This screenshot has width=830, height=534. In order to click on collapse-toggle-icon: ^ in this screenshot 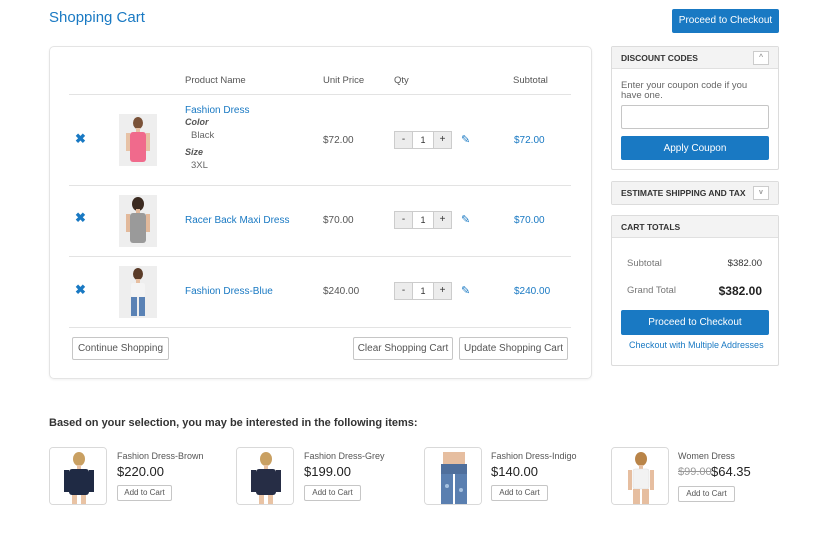, I will do `click(761, 58)`.